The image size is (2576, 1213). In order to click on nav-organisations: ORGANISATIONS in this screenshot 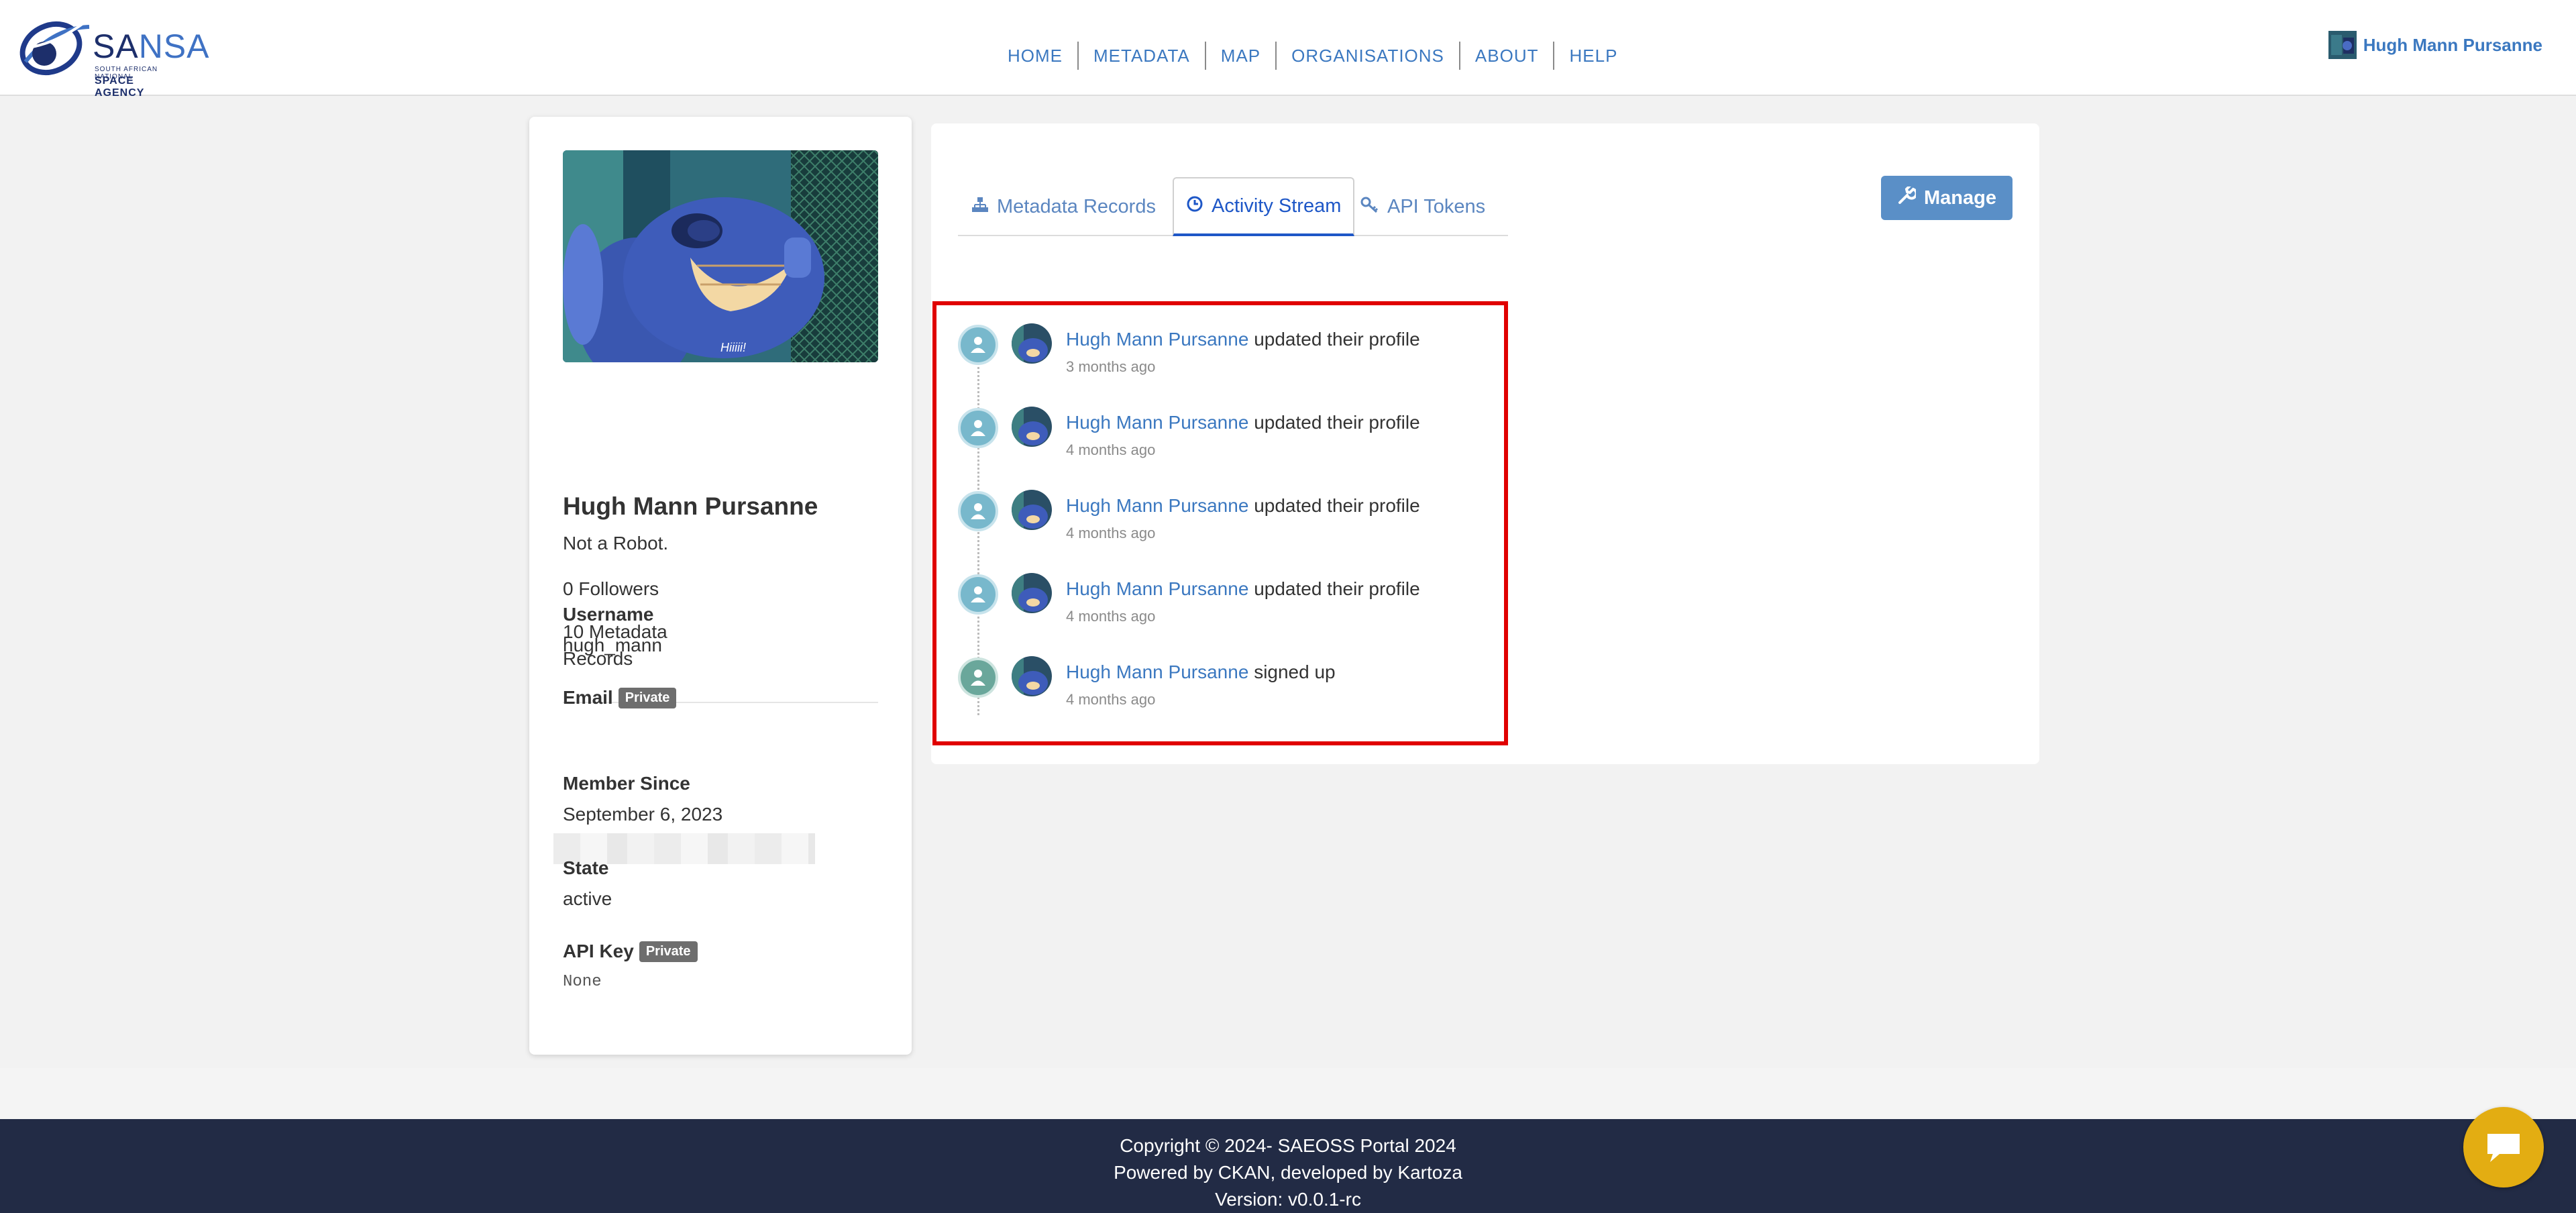, I will do `click(1367, 56)`.